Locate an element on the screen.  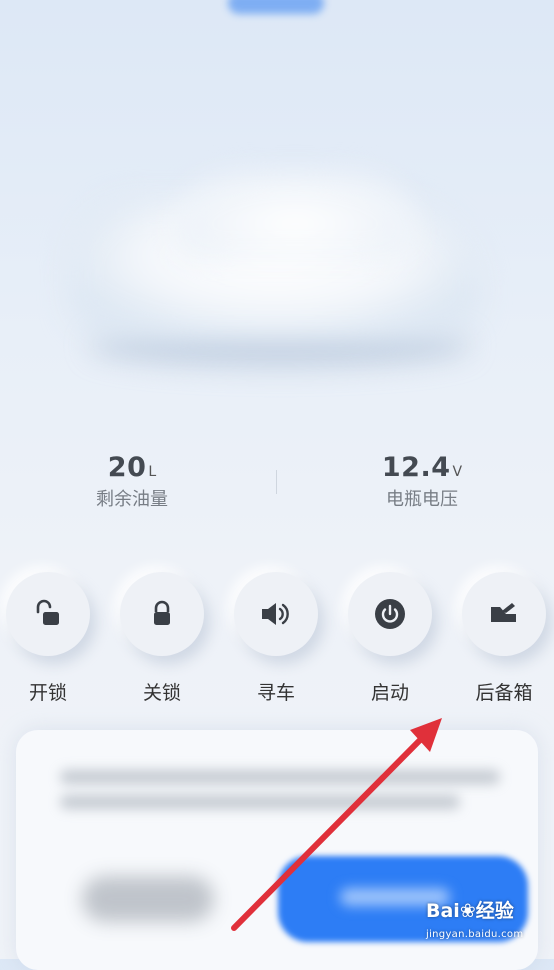
watermark-url: jingyan.baidu.com is located at coordinates (475, 934).